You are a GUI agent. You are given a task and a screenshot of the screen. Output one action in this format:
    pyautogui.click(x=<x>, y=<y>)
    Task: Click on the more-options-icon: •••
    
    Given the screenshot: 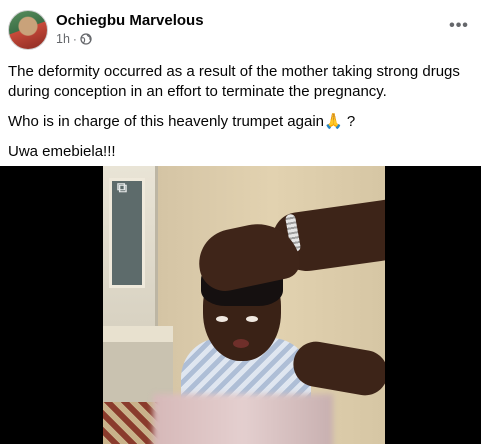 What is the action you would take?
    pyautogui.click(x=459, y=26)
    